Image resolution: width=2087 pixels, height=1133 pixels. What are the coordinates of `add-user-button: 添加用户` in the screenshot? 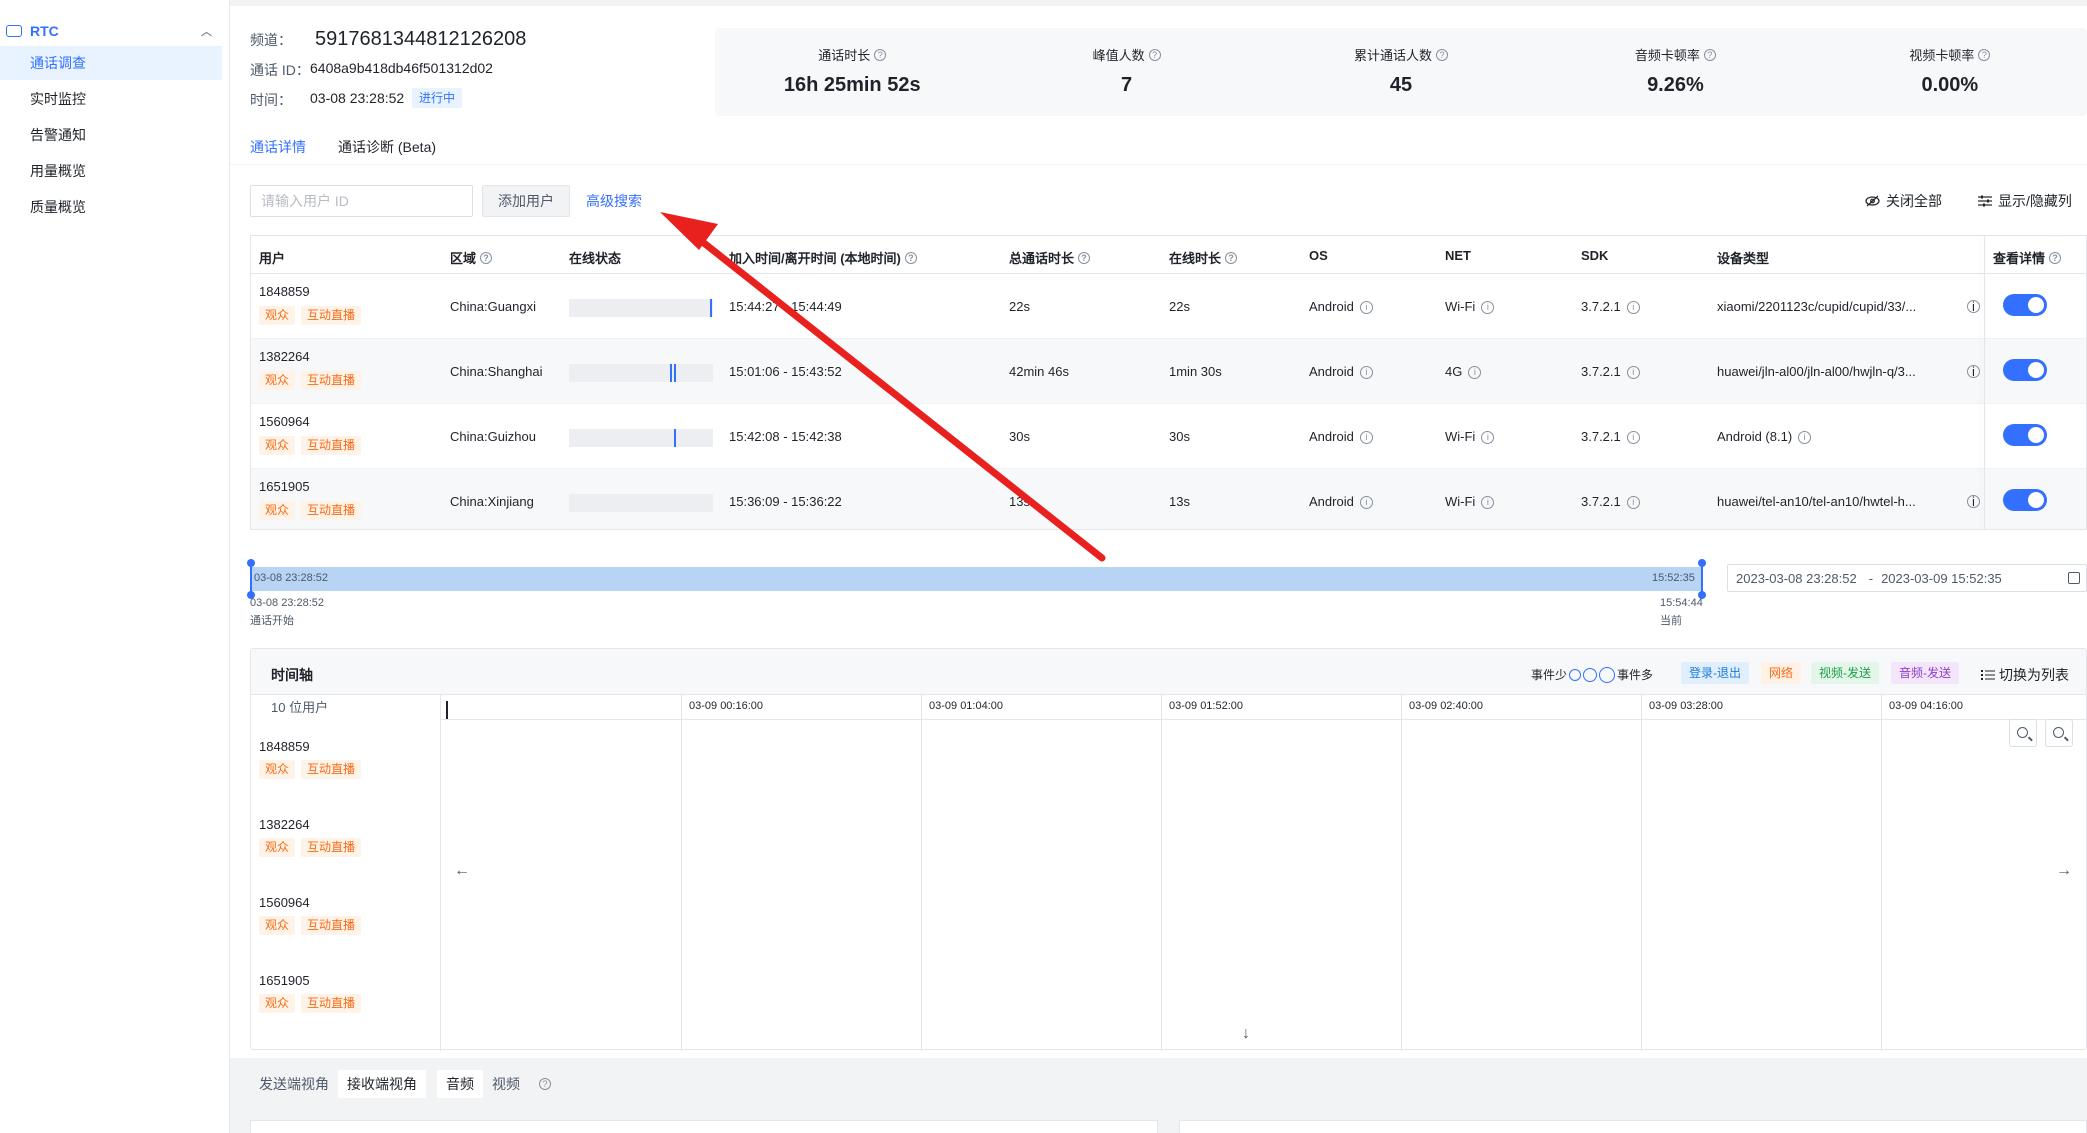 It's located at (526, 201).